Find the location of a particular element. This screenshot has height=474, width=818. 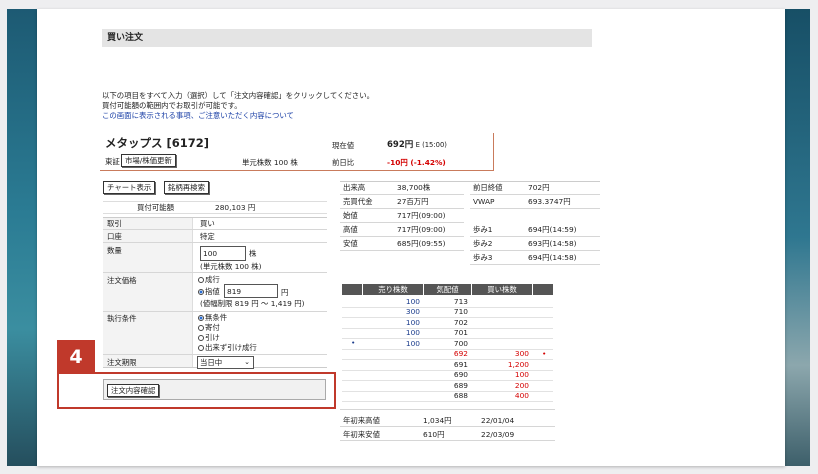

turnover-label: 売買代金 is located at coordinates (358, 201).